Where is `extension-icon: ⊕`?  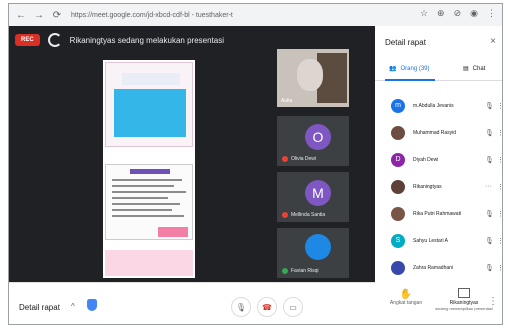 extension-icon: ⊕ is located at coordinates (441, 13).